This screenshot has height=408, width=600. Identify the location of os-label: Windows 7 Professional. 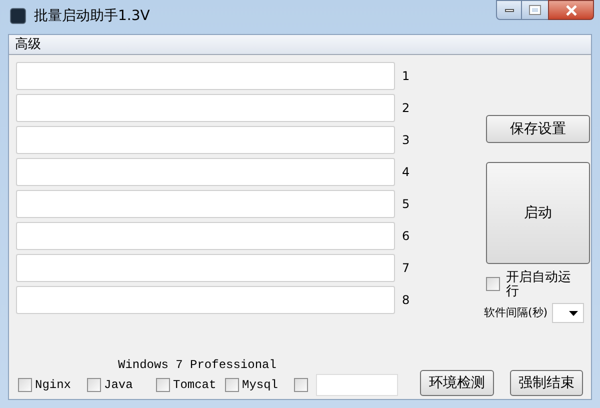
(198, 365).